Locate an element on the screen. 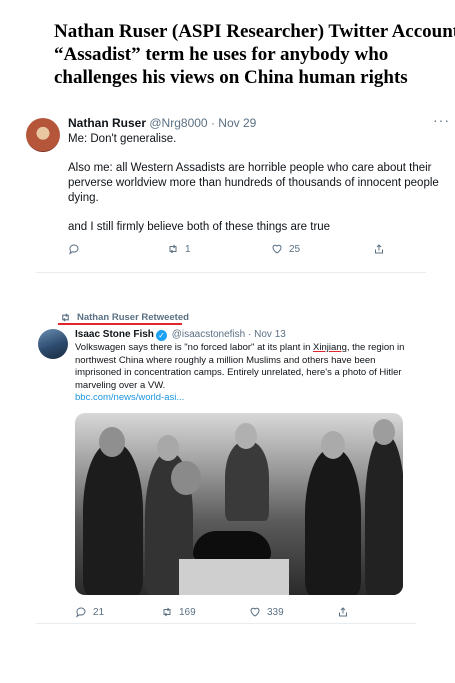  retweeted-by-label: Nathan Ruser Retweeted is located at coordinates (124, 317).